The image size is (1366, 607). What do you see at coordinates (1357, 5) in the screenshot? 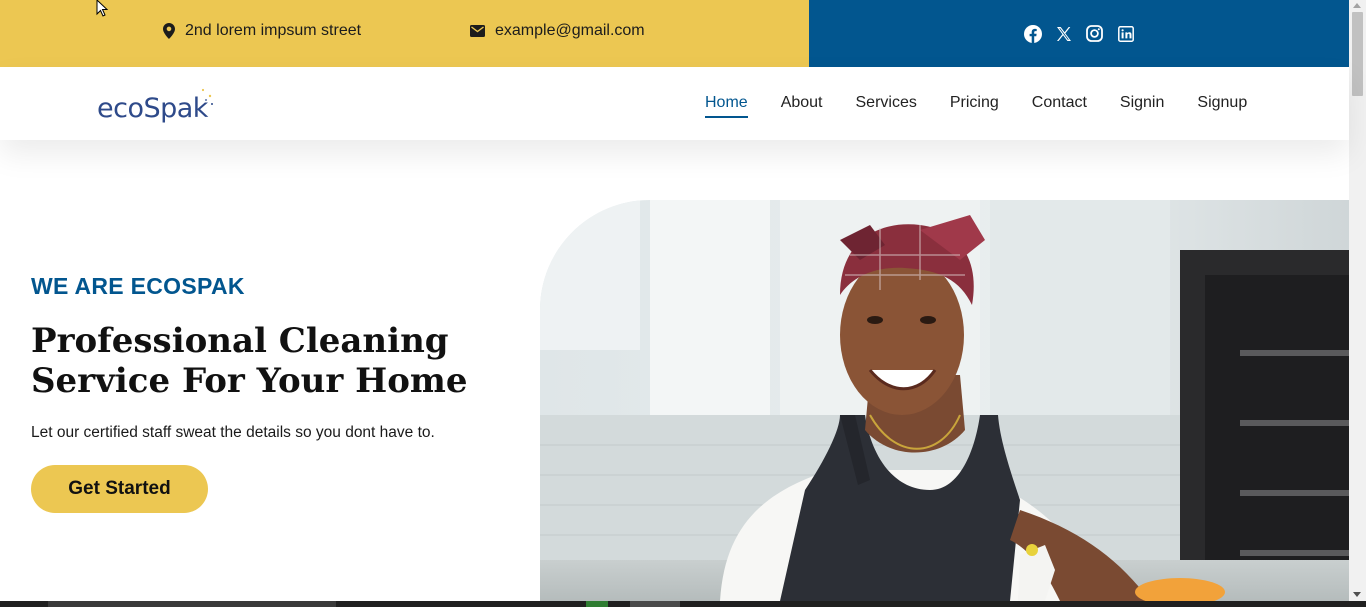
I see `scroll-up-icon` at bounding box center [1357, 5].